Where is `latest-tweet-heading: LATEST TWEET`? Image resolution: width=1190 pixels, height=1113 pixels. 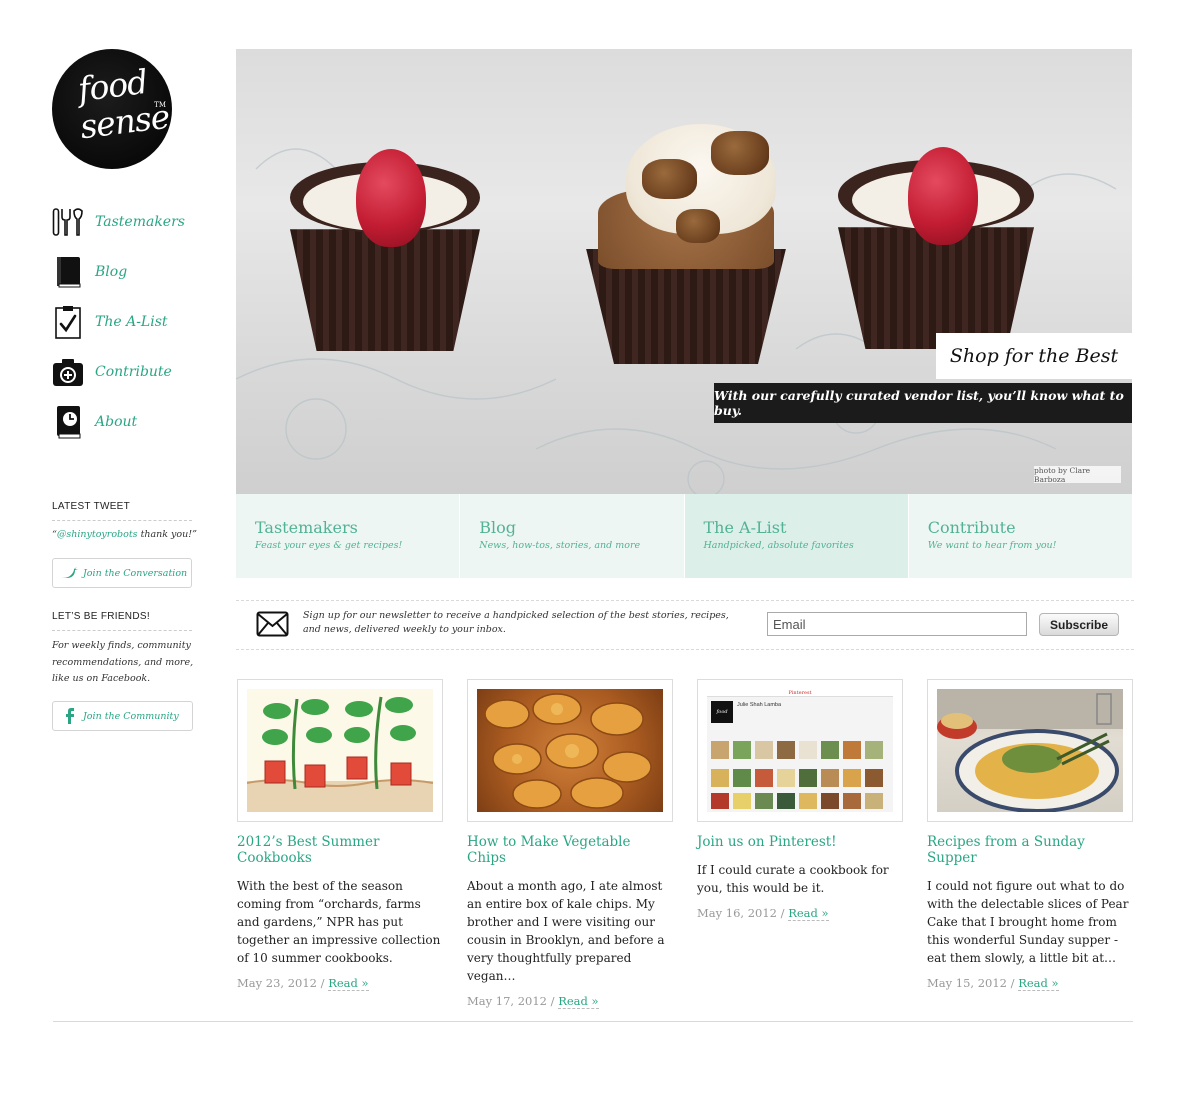
latest-tweet-heading: LATEST TWEET is located at coordinates (122, 511).